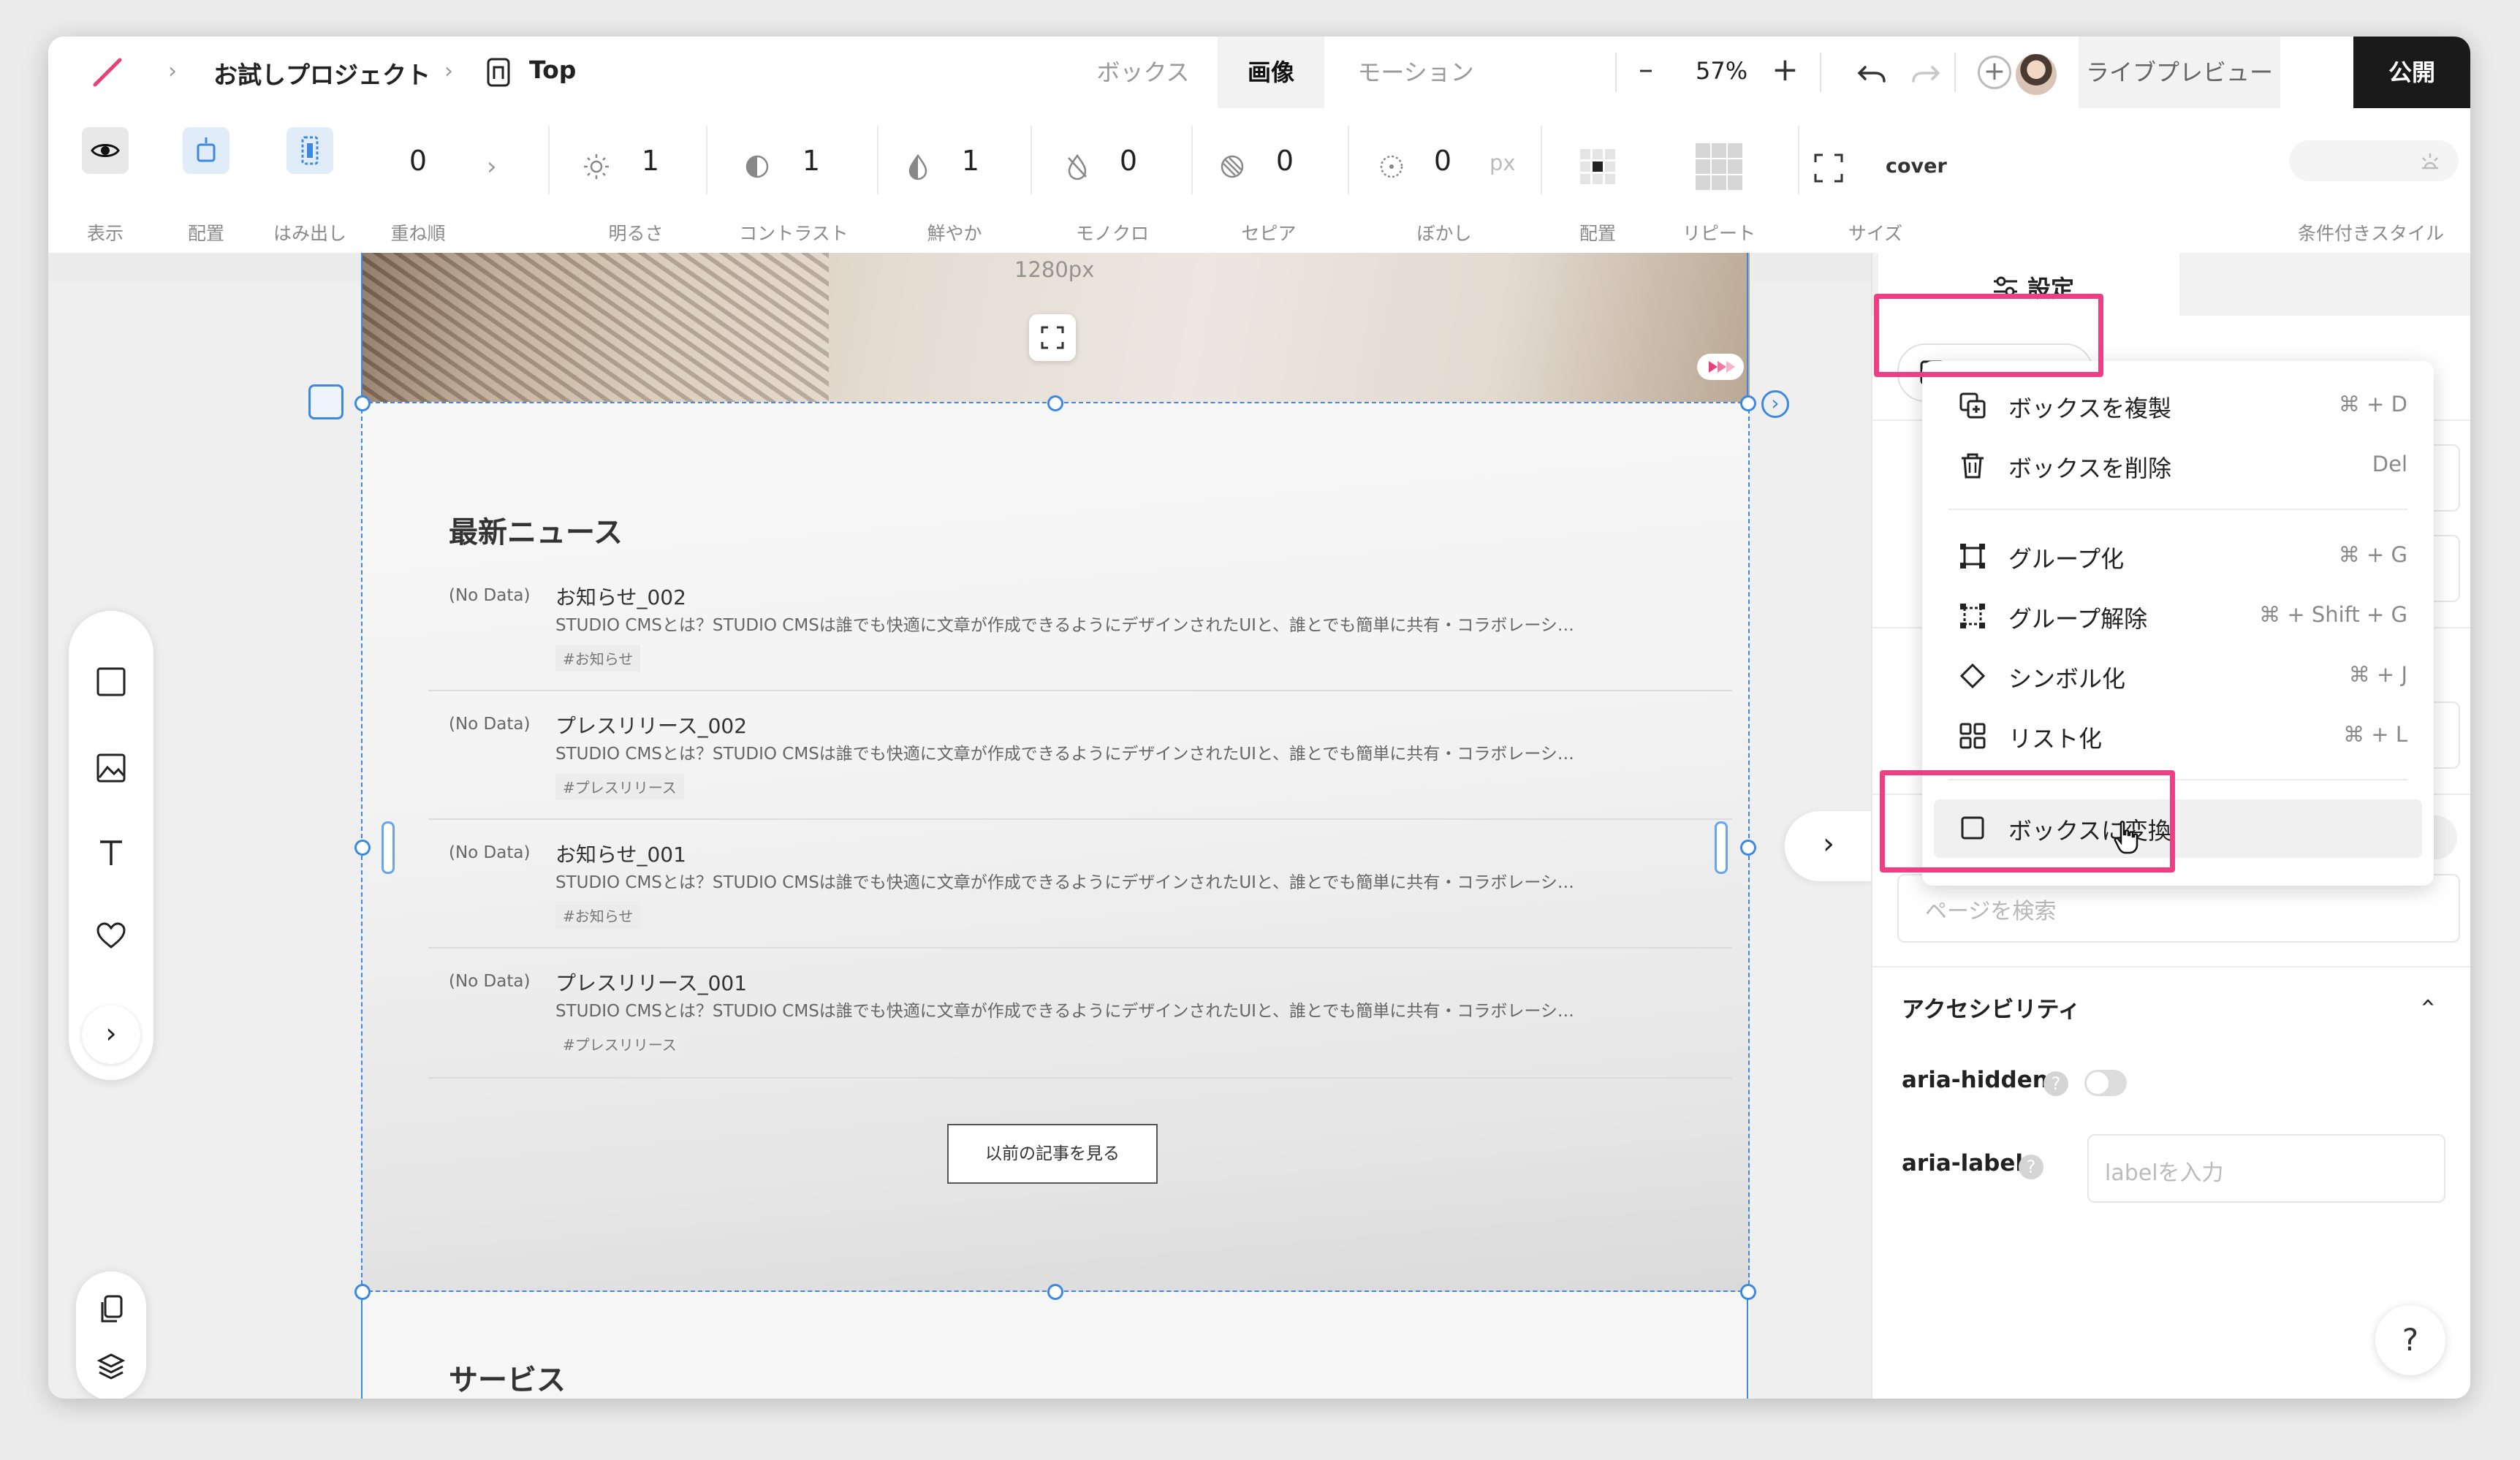  I want to click on zoom-in-button: +, so click(1785, 69).